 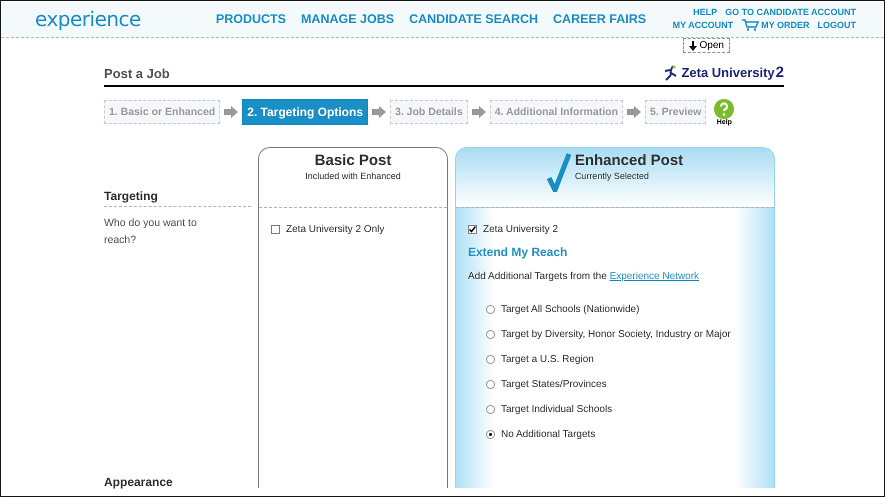 I want to click on help-icon, so click(x=724, y=108).